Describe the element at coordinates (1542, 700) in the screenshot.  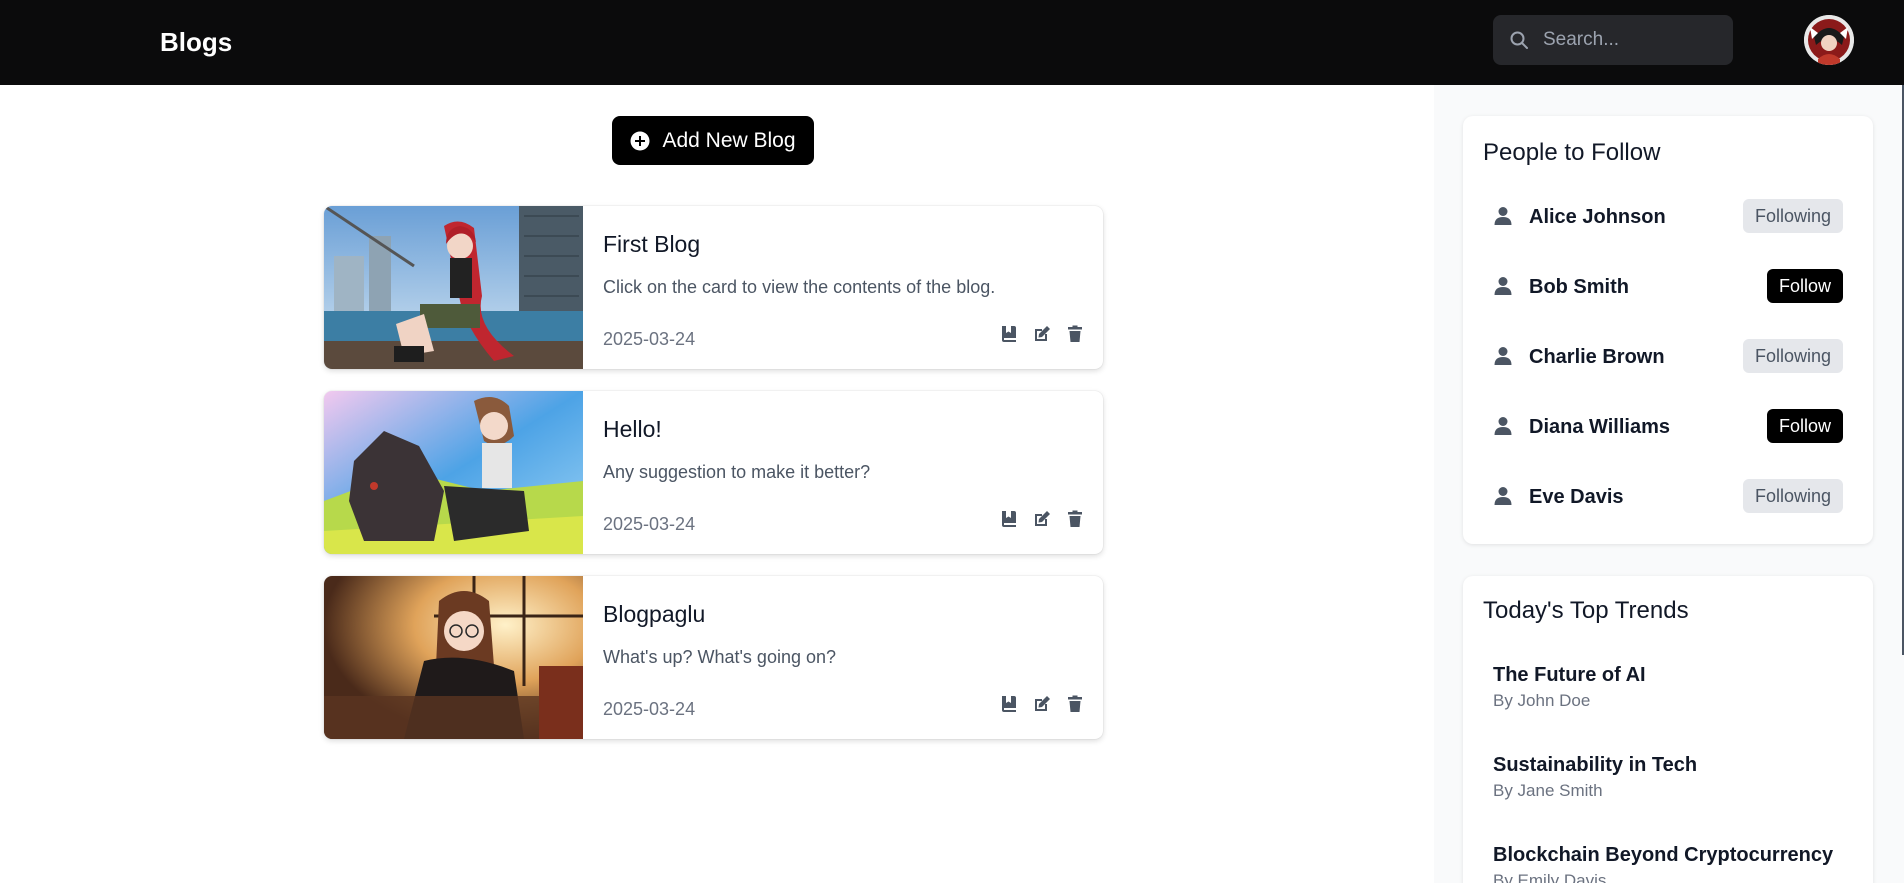
I see `trend-author: By John Doe` at that location.